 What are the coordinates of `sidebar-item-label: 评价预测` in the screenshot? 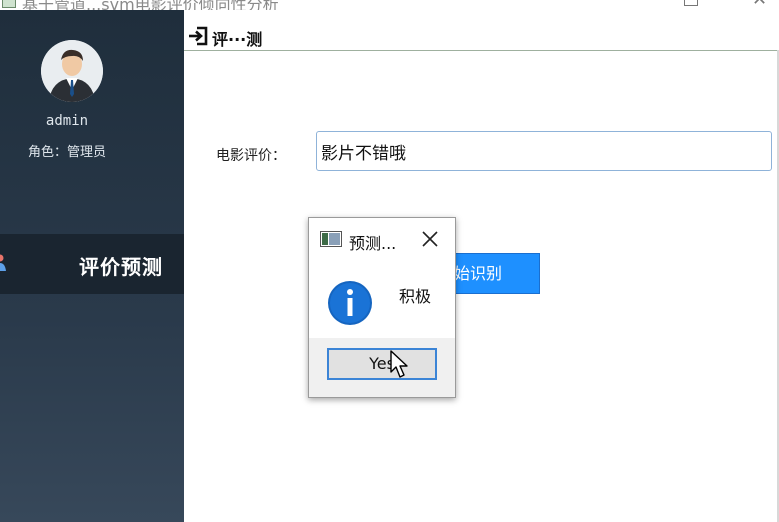 It's located at (121, 267).